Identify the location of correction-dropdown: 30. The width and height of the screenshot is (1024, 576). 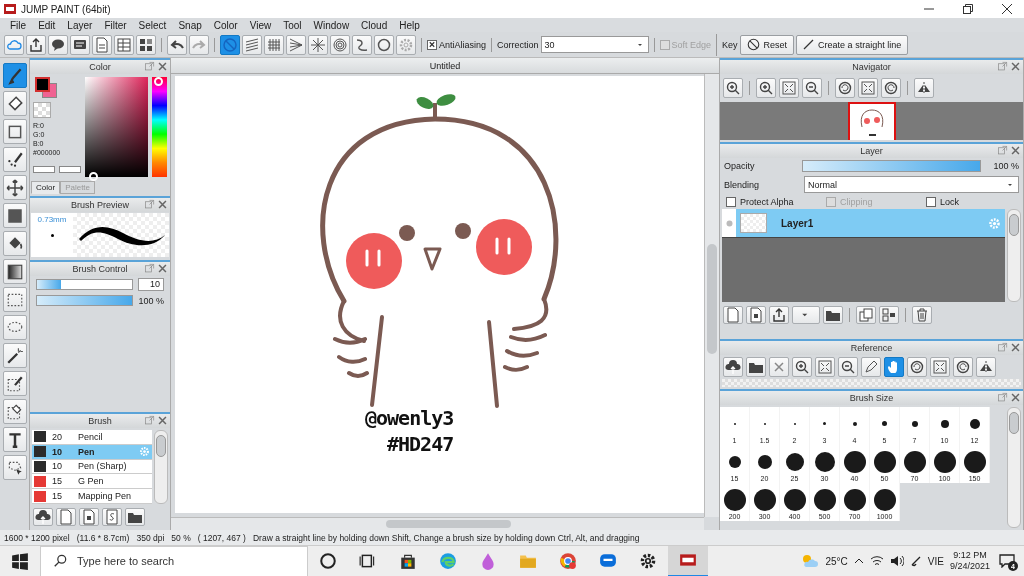
(594, 44).